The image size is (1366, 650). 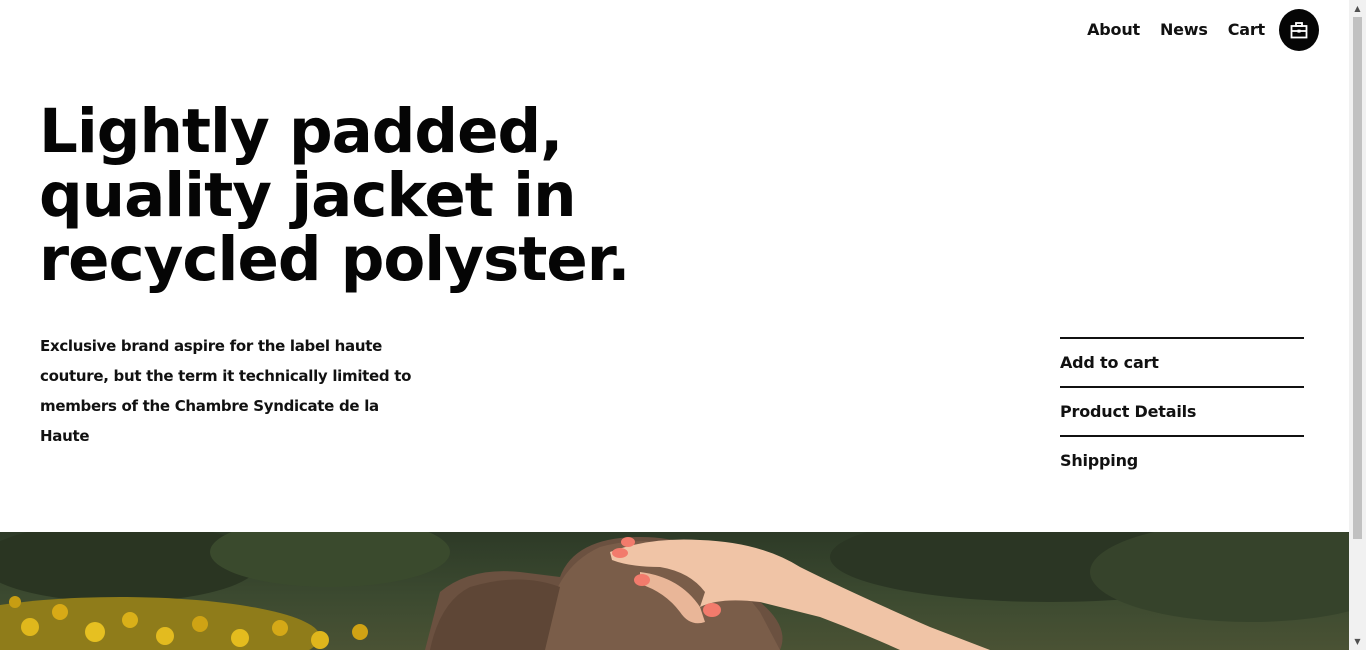 What do you see at coordinates (1184, 30) in the screenshot?
I see `nav-link-news: News` at bounding box center [1184, 30].